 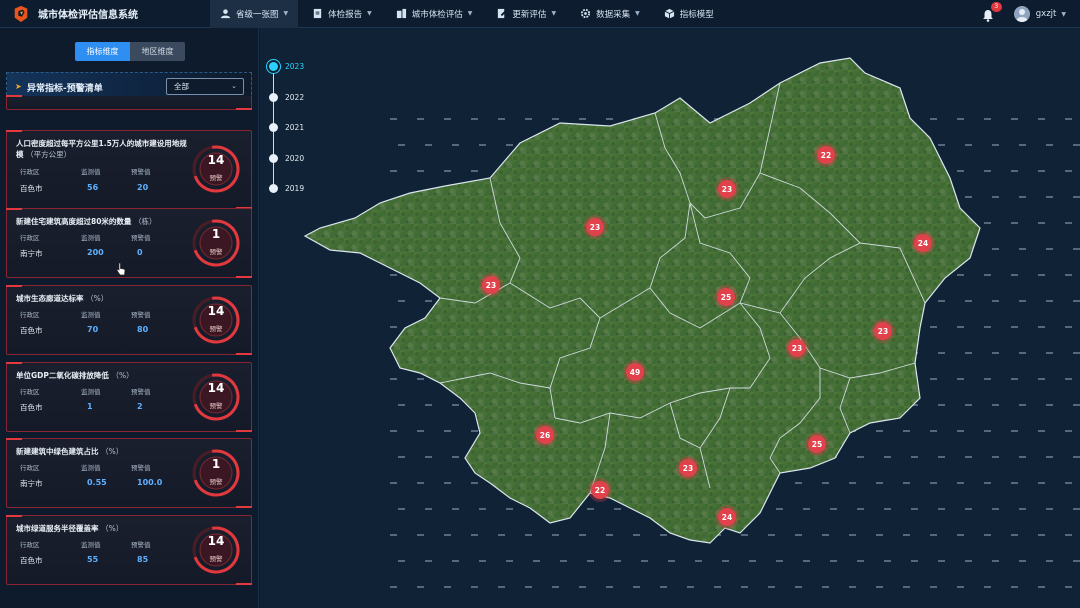 What do you see at coordinates (129, 550) in the screenshot?
I see `indicator-card: 城市绿道服务半径覆盖率 （%） 行政区 监测值 预警值 百色市 55 85 14 预警` at bounding box center [129, 550].